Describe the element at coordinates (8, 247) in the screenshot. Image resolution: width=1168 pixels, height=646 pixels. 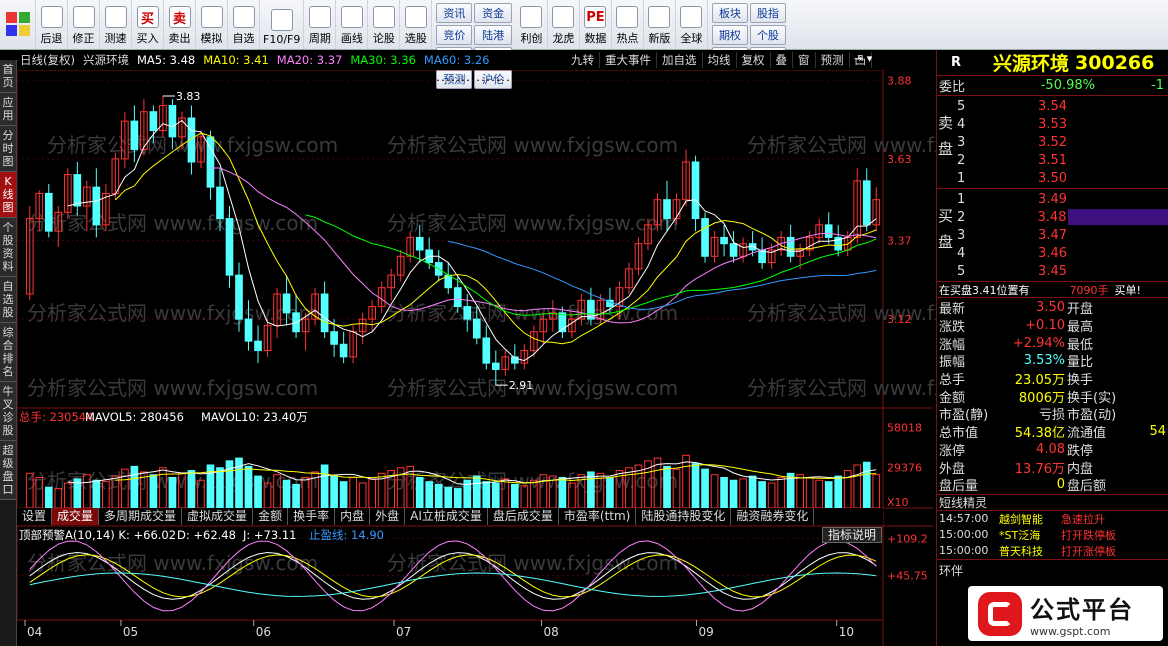
I see `left-tab-4: 个股资料` at that location.